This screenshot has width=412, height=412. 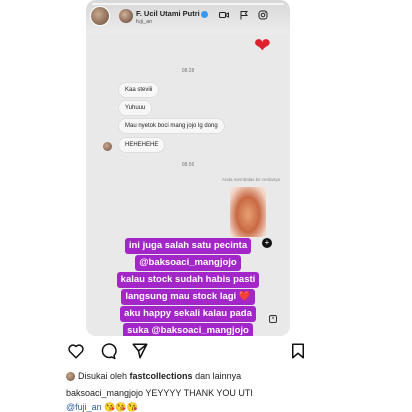 I want to click on likes-prefix: Disukai oleh, so click(x=104, y=376).